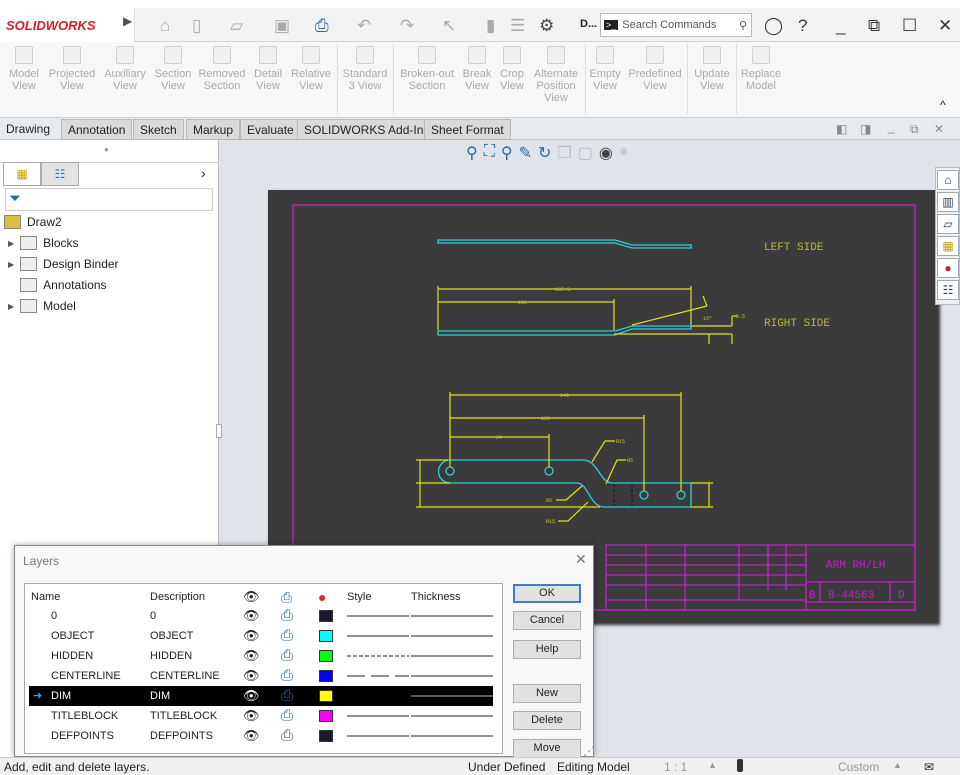 The image size is (960, 775). Describe the element at coordinates (72, 636) in the screenshot. I see `layer-name: OBJECT` at that location.